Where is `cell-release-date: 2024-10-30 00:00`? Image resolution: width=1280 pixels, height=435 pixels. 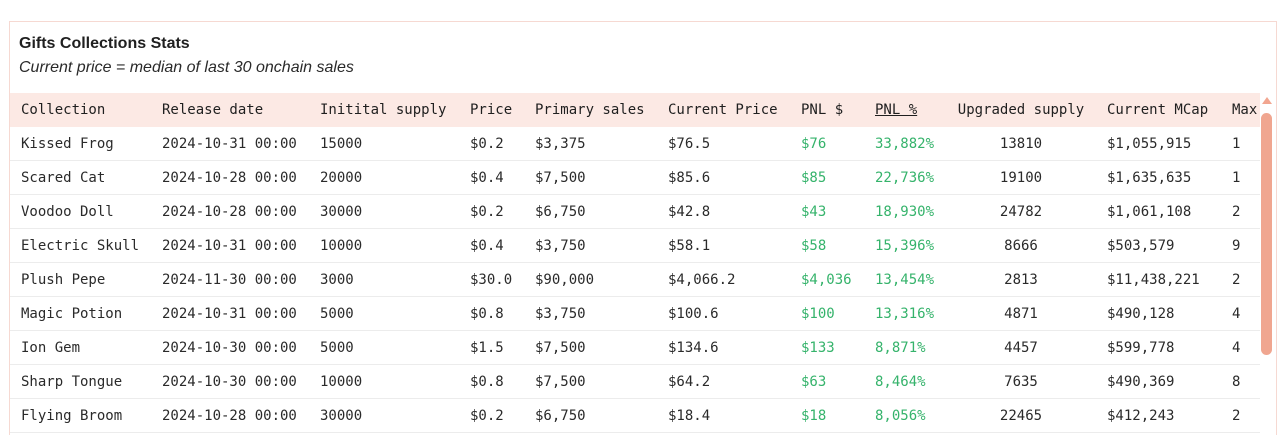
cell-release-date: 2024-10-30 00:00 is located at coordinates (230, 381).